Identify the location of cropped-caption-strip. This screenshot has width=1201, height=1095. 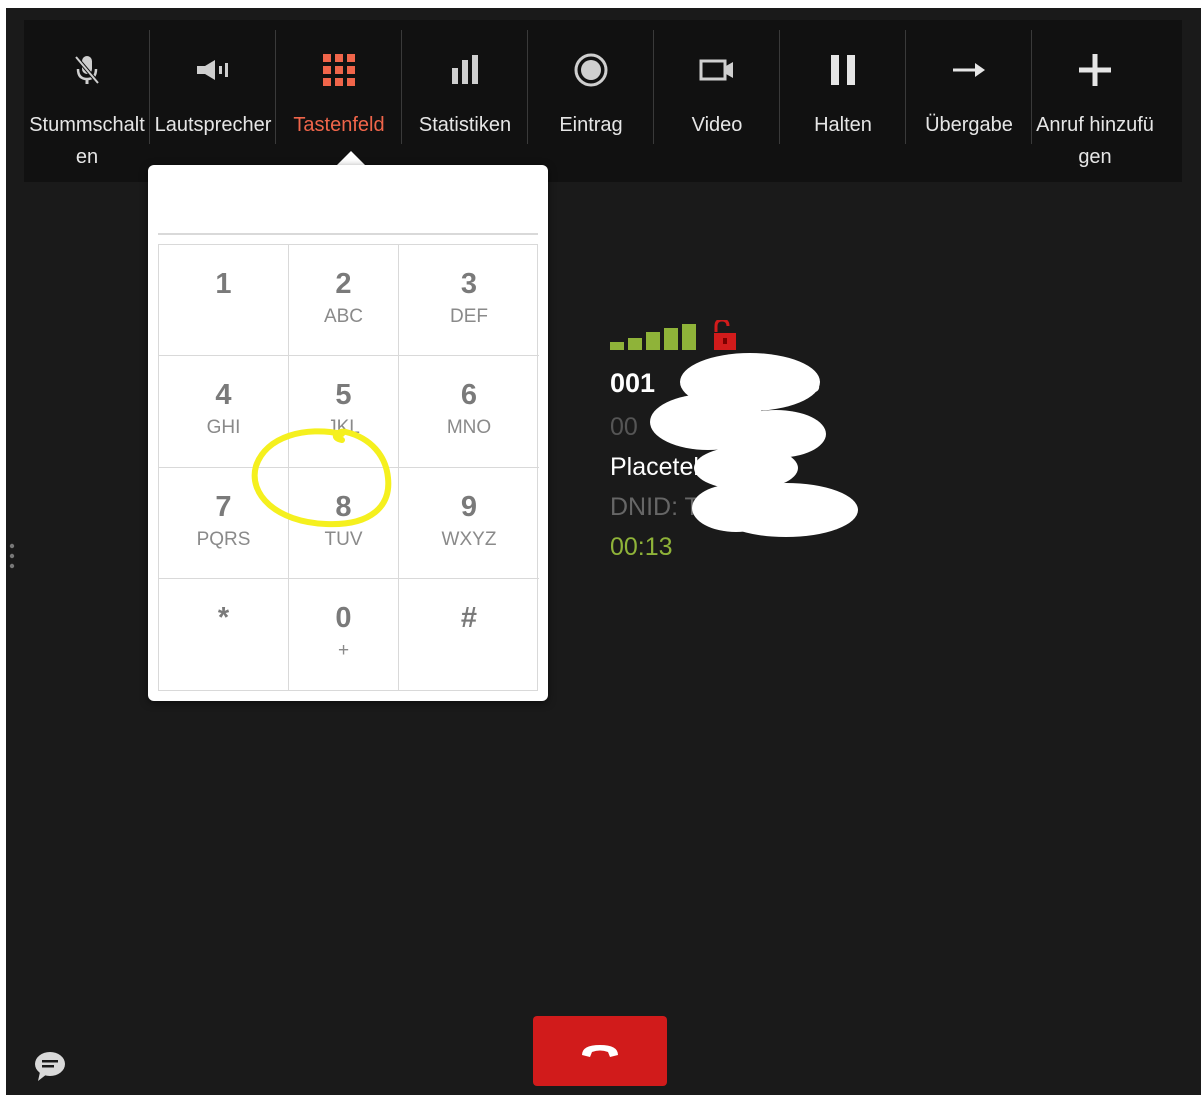
(600, 4).